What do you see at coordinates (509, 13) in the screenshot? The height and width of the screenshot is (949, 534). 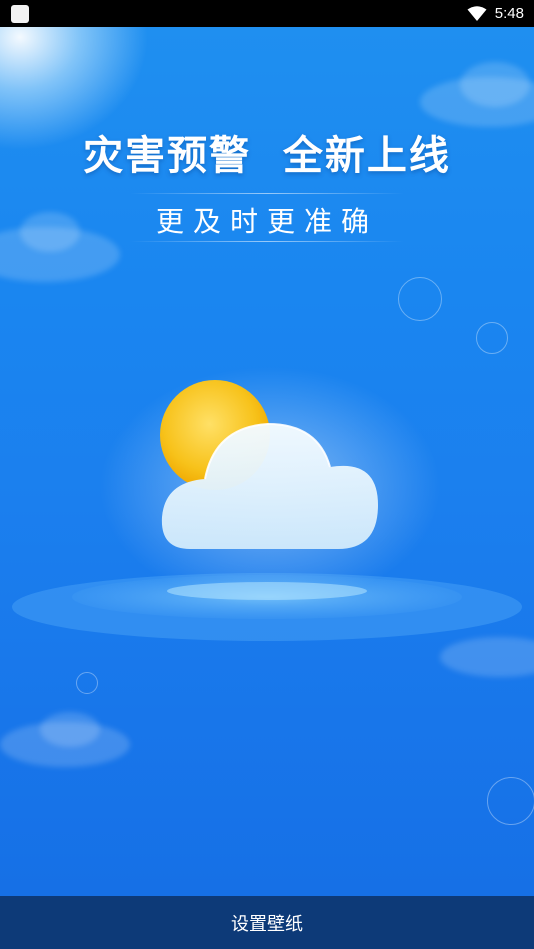 I see `status-time: 5:48` at bounding box center [509, 13].